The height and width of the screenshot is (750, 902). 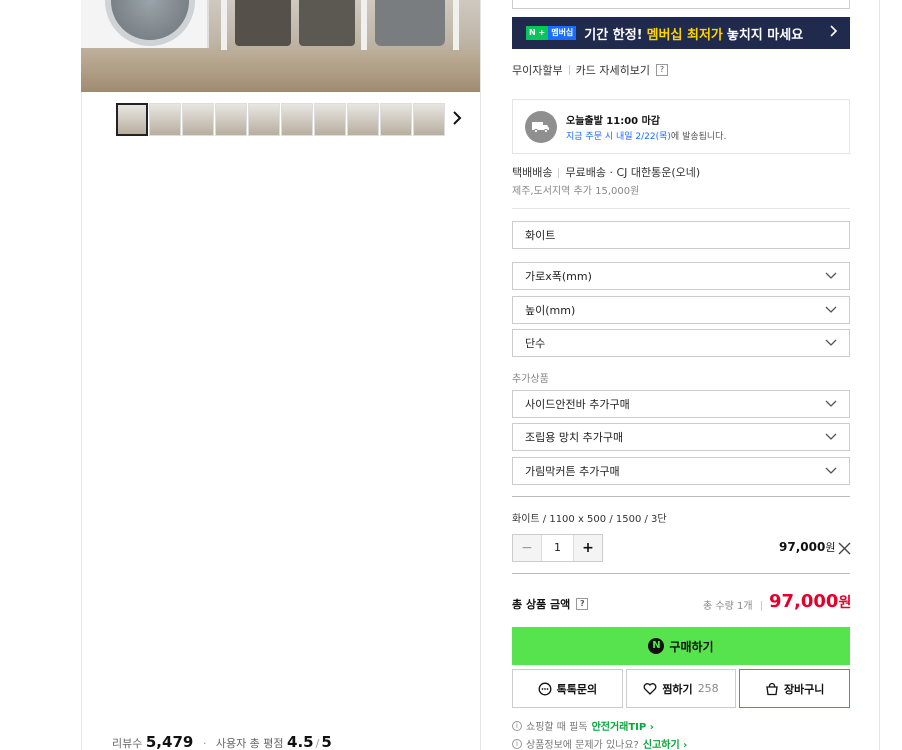 What do you see at coordinates (677, 689) in the screenshot?
I see `wish-label: 찜하기` at bounding box center [677, 689].